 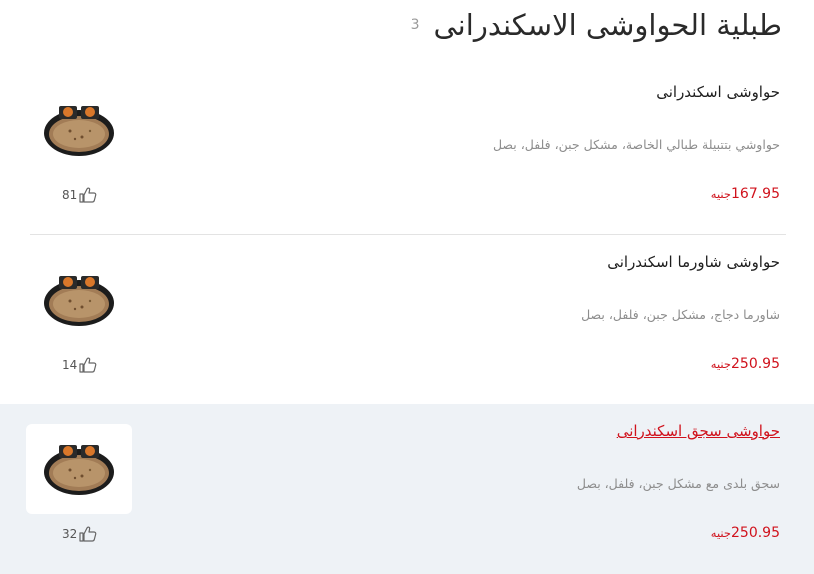 What do you see at coordinates (718, 92) in the screenshot?
I see `item-name: حواوشى اسكندرانى` at bounding box center [718, 92].